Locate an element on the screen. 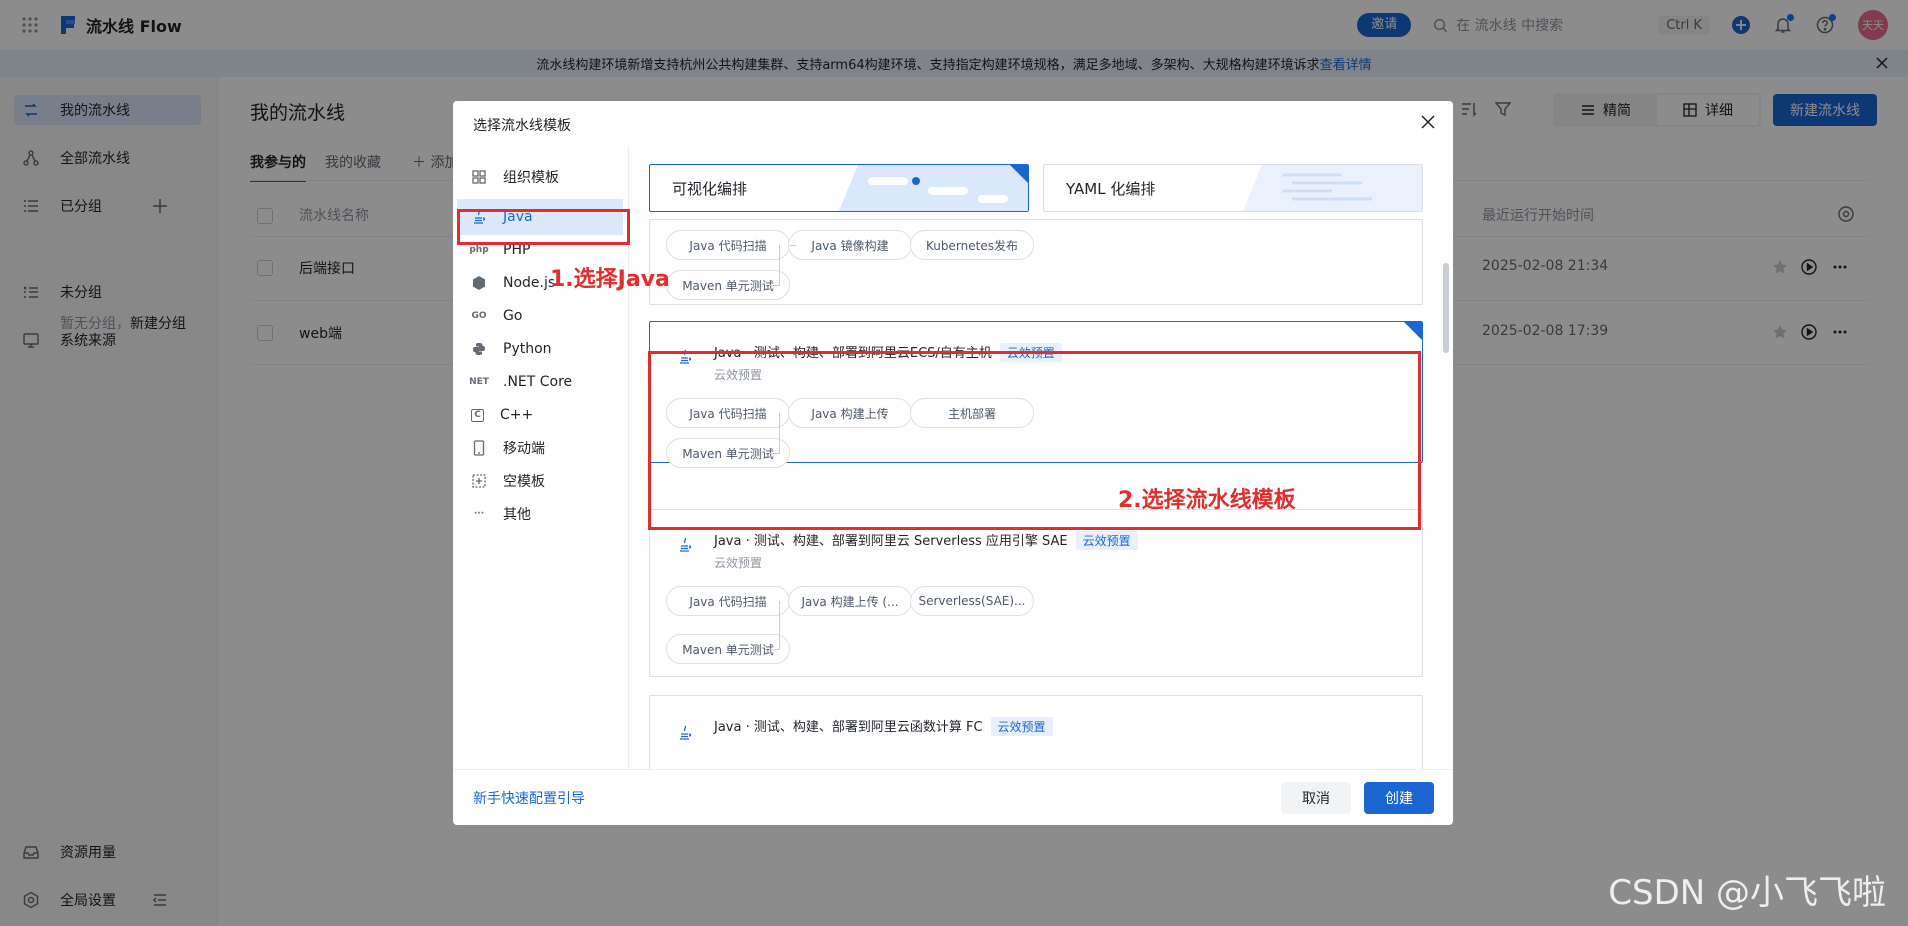  nav-item-python: Python is located at coordinates (540, 349).